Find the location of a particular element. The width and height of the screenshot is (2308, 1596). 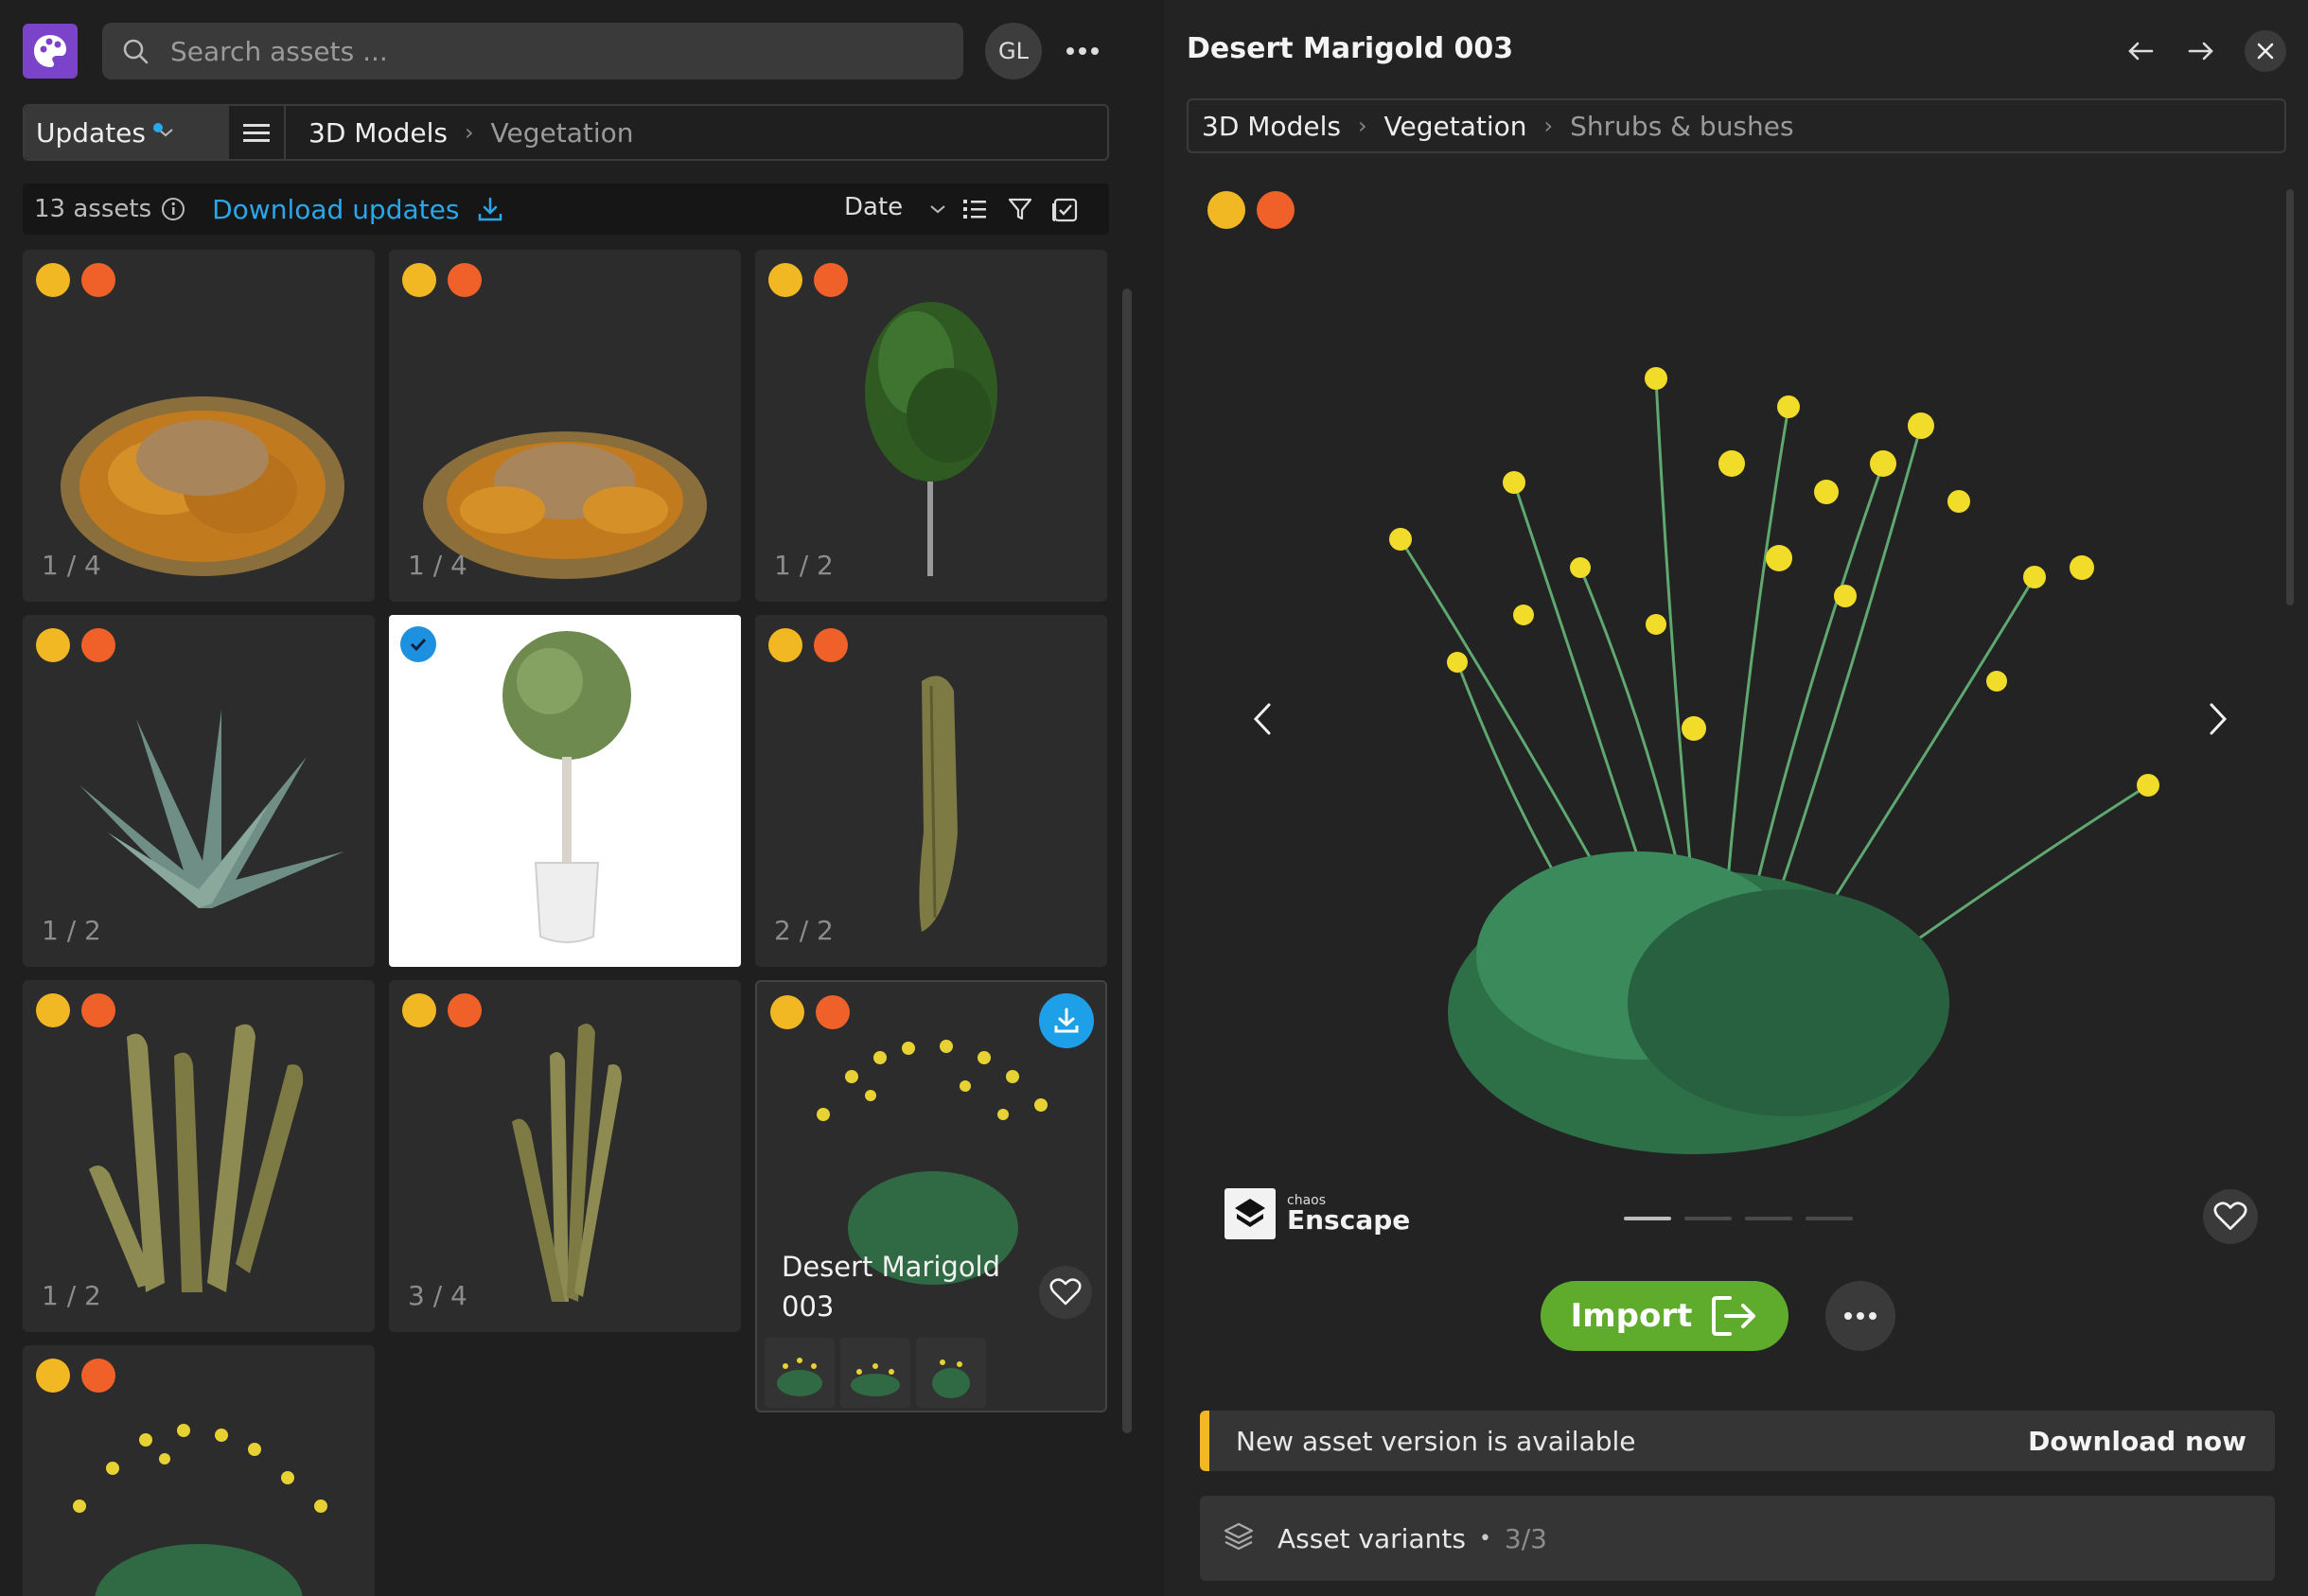

previous-image-button is located at coordinates (1262, 719).